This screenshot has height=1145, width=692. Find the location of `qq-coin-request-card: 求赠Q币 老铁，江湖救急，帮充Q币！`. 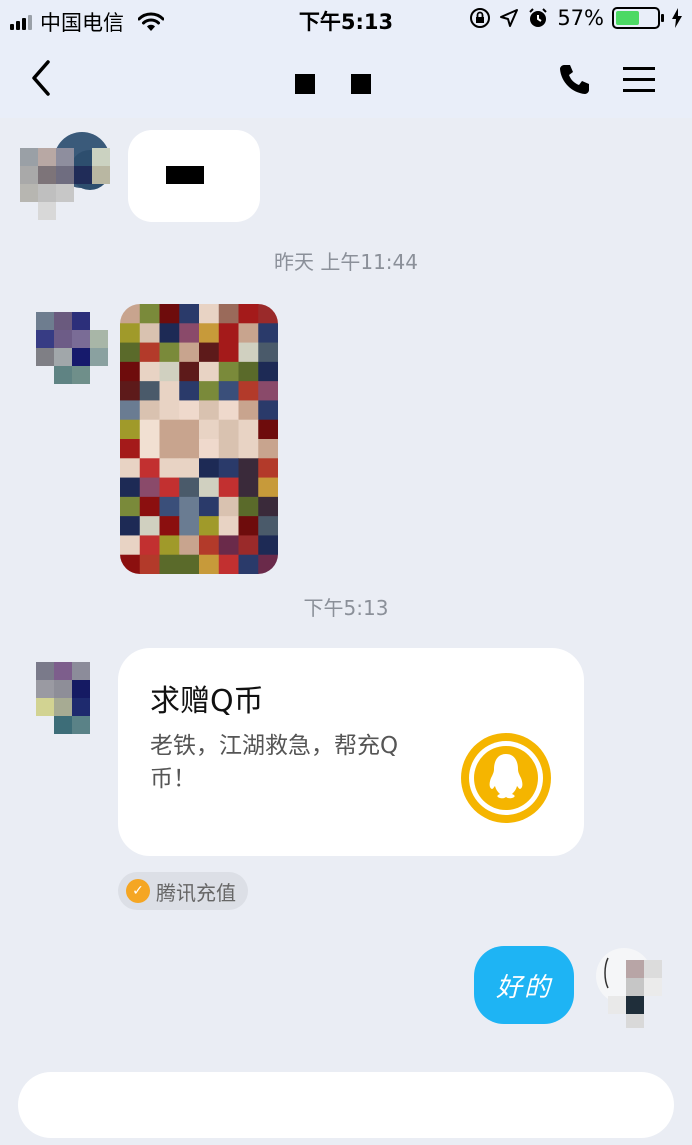

qq-coin-request-card: 求赠Q币 老铁，江湖救急，帮充Q币！ is located at coordinates (351, 752).